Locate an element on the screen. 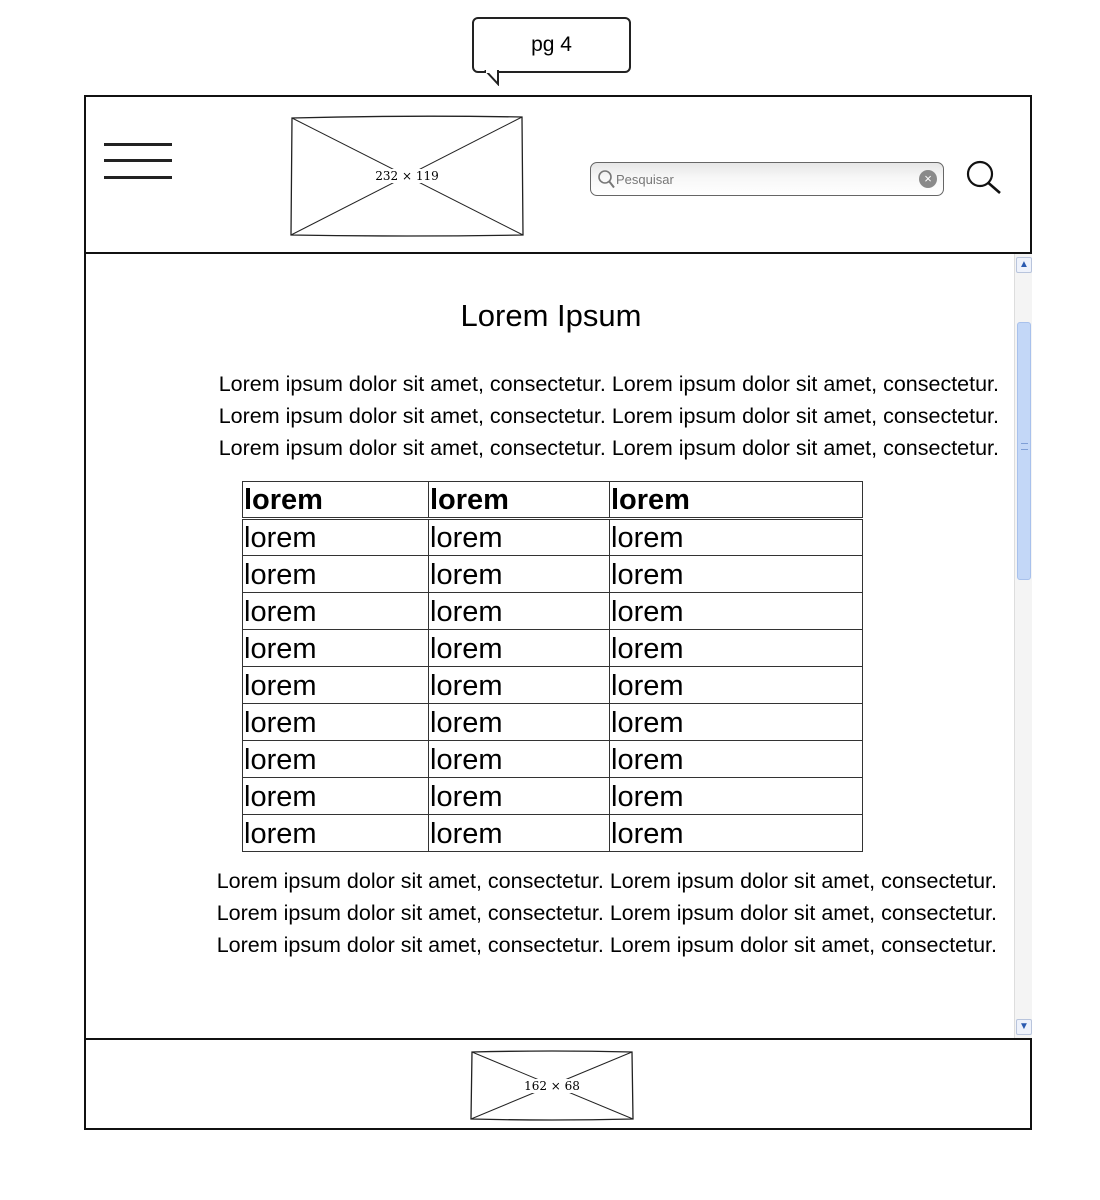  search-field: × is located at coordinates (767, 179).